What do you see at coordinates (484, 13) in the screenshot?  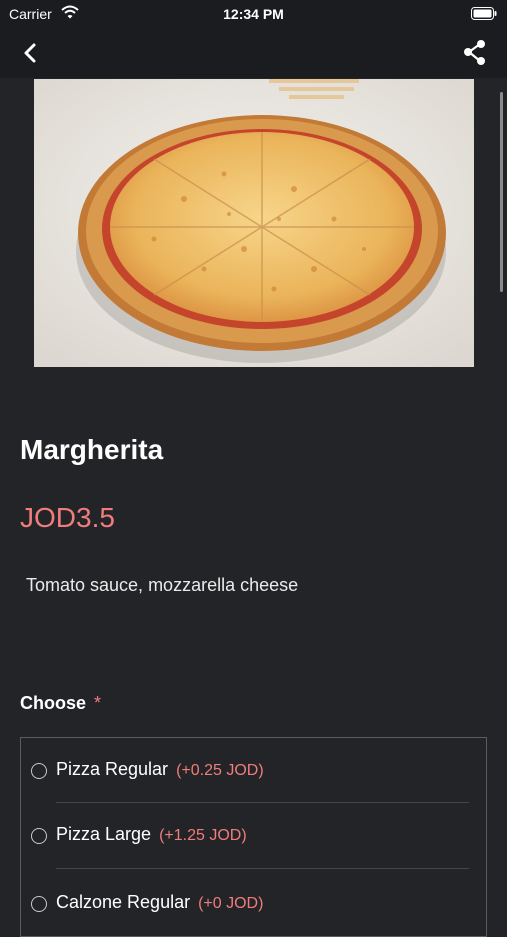 I see `battery-icon` at bounding box center [484, 13].